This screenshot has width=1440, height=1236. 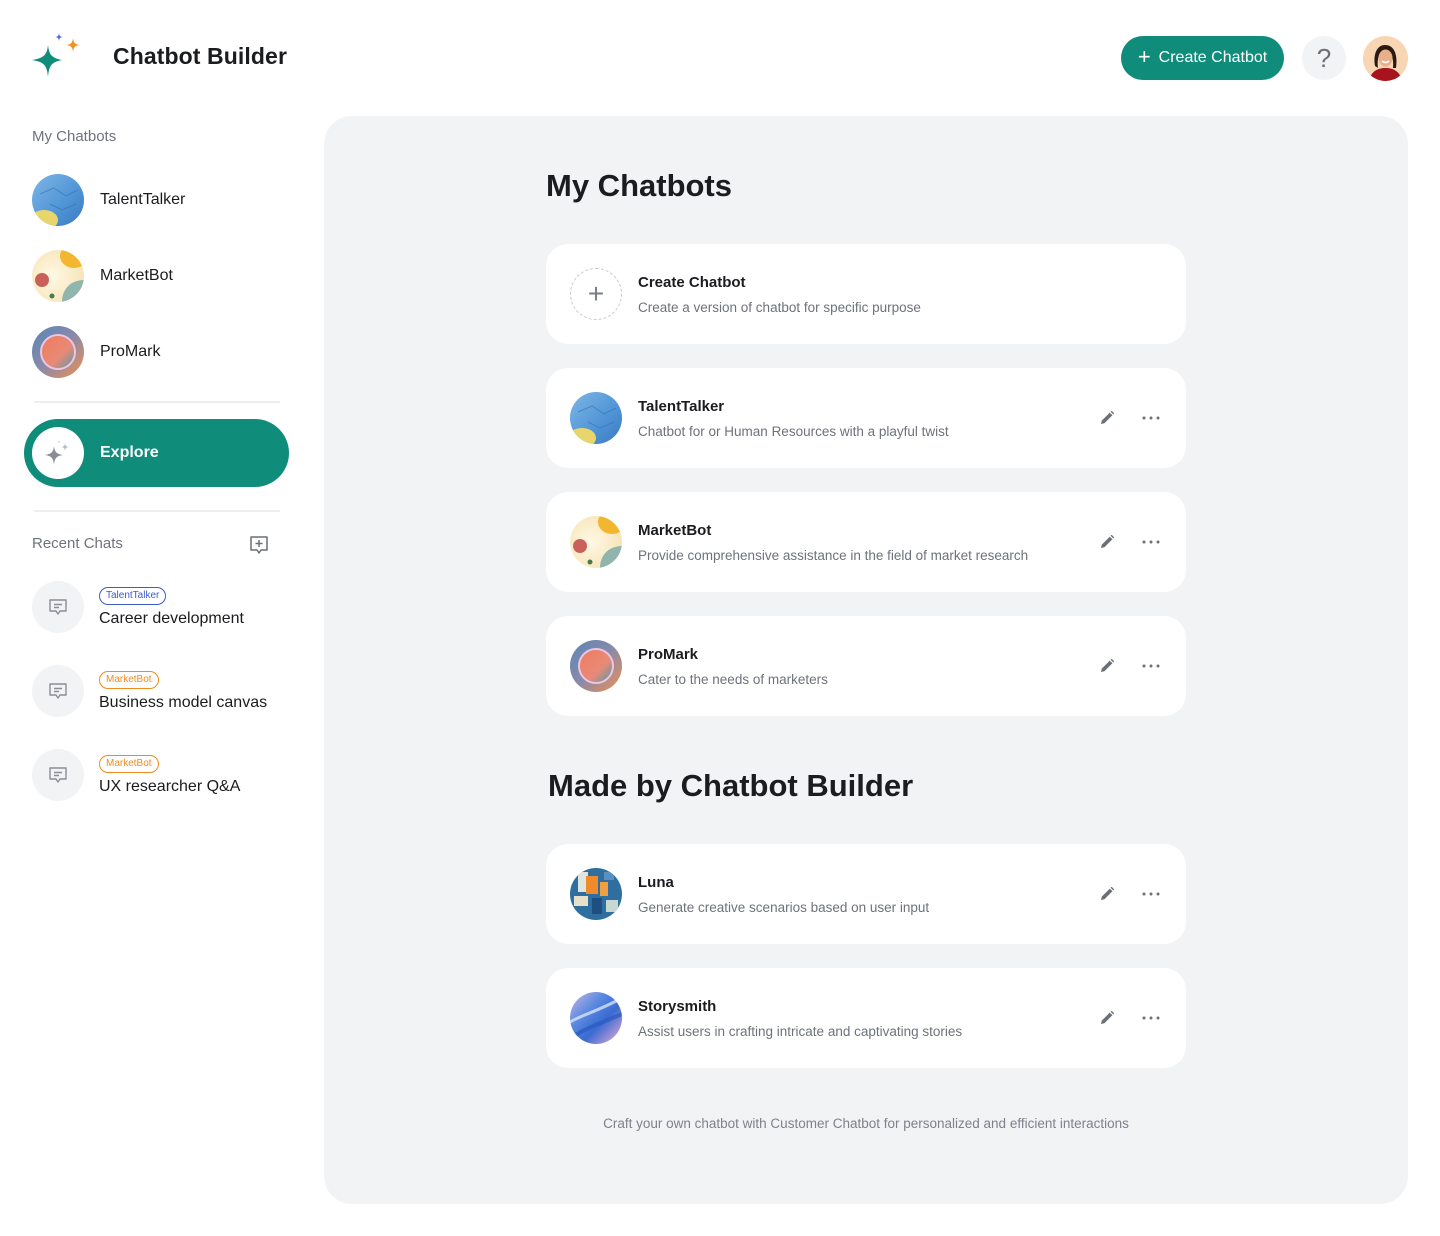 I want to click on app-logo, so click(x=57, y=57).